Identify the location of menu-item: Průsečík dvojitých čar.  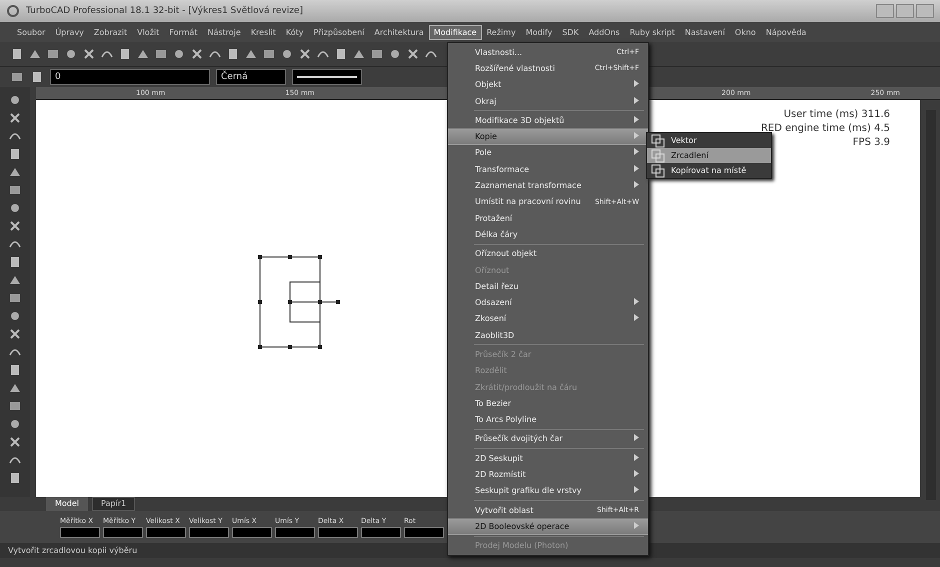
(548, 439).